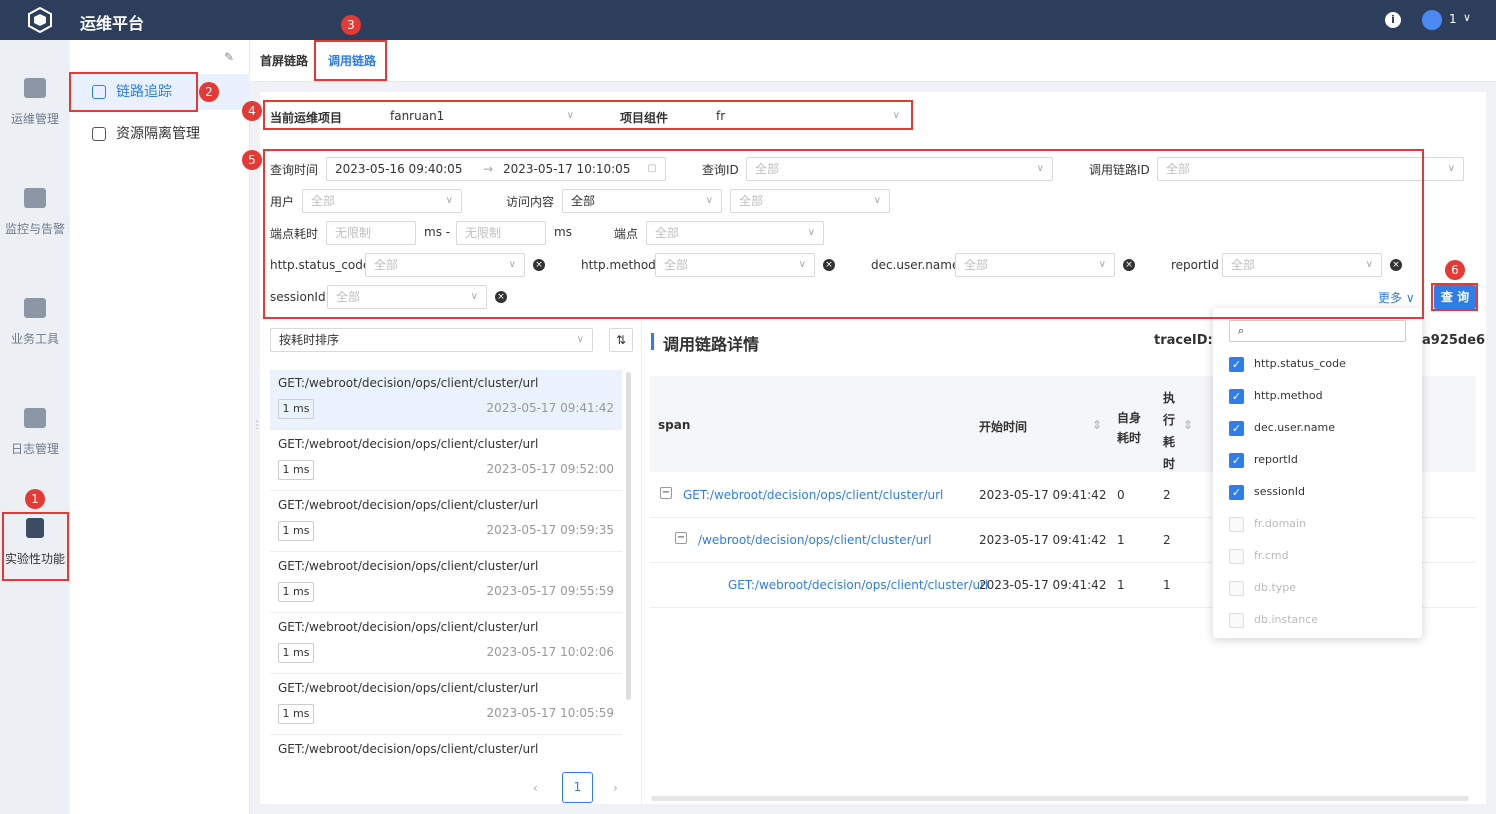 The width and height of the screenshot is (1496, 814). Describe the element at coordinates (1396, 265) in the screenshot. I see `remove-report-id-icon: ×` at that location.